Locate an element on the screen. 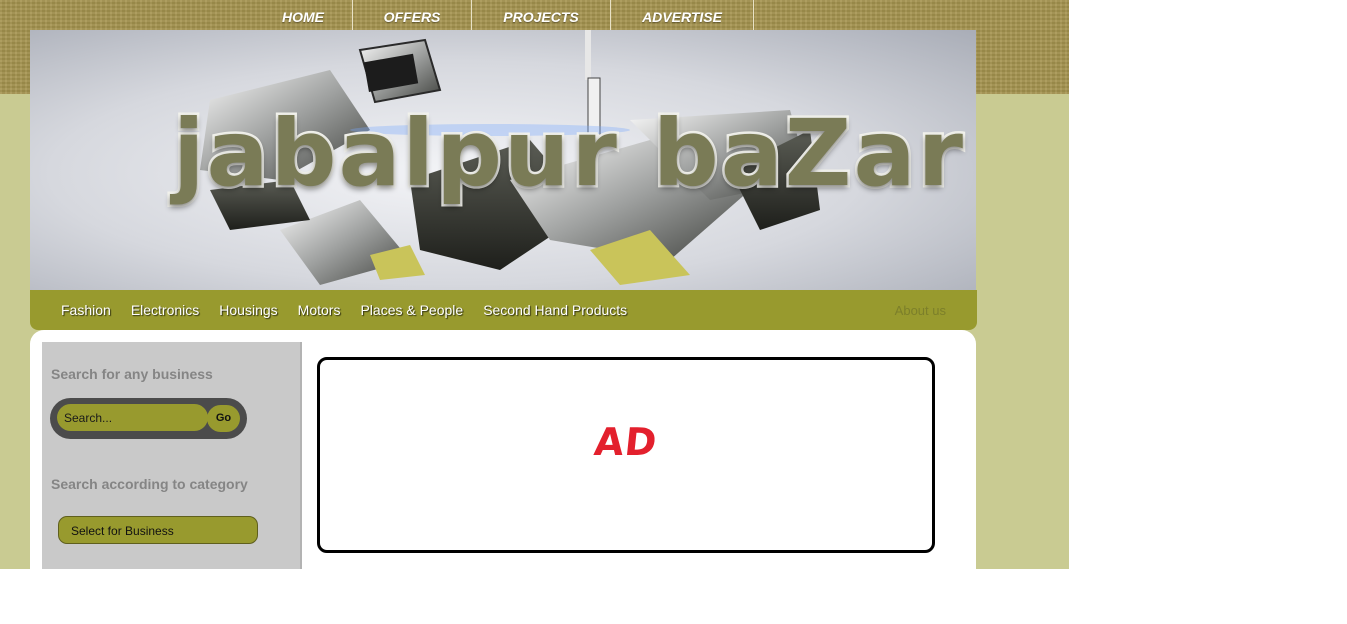 This screenshot has width=1347, height=624. category-places-people-link: Places & People is located at coordinates (411, 310).